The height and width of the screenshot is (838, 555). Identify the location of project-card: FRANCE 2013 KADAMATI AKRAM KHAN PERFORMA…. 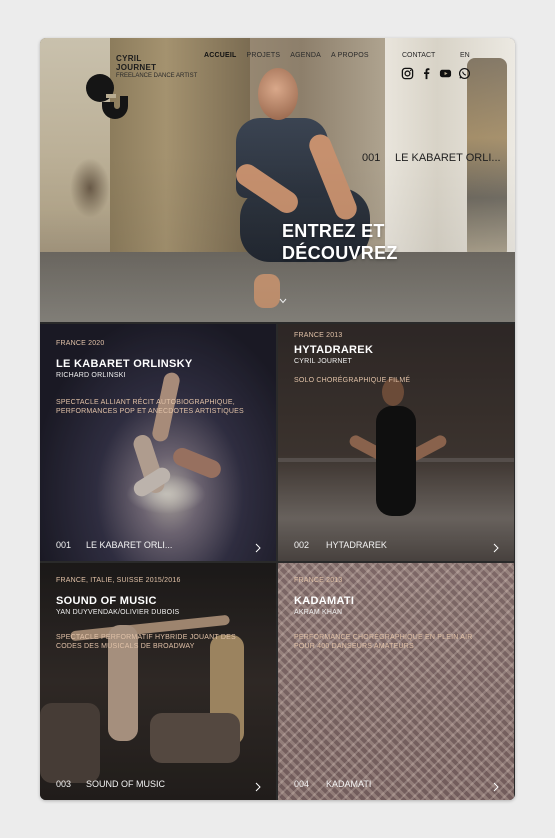
(396, 681).